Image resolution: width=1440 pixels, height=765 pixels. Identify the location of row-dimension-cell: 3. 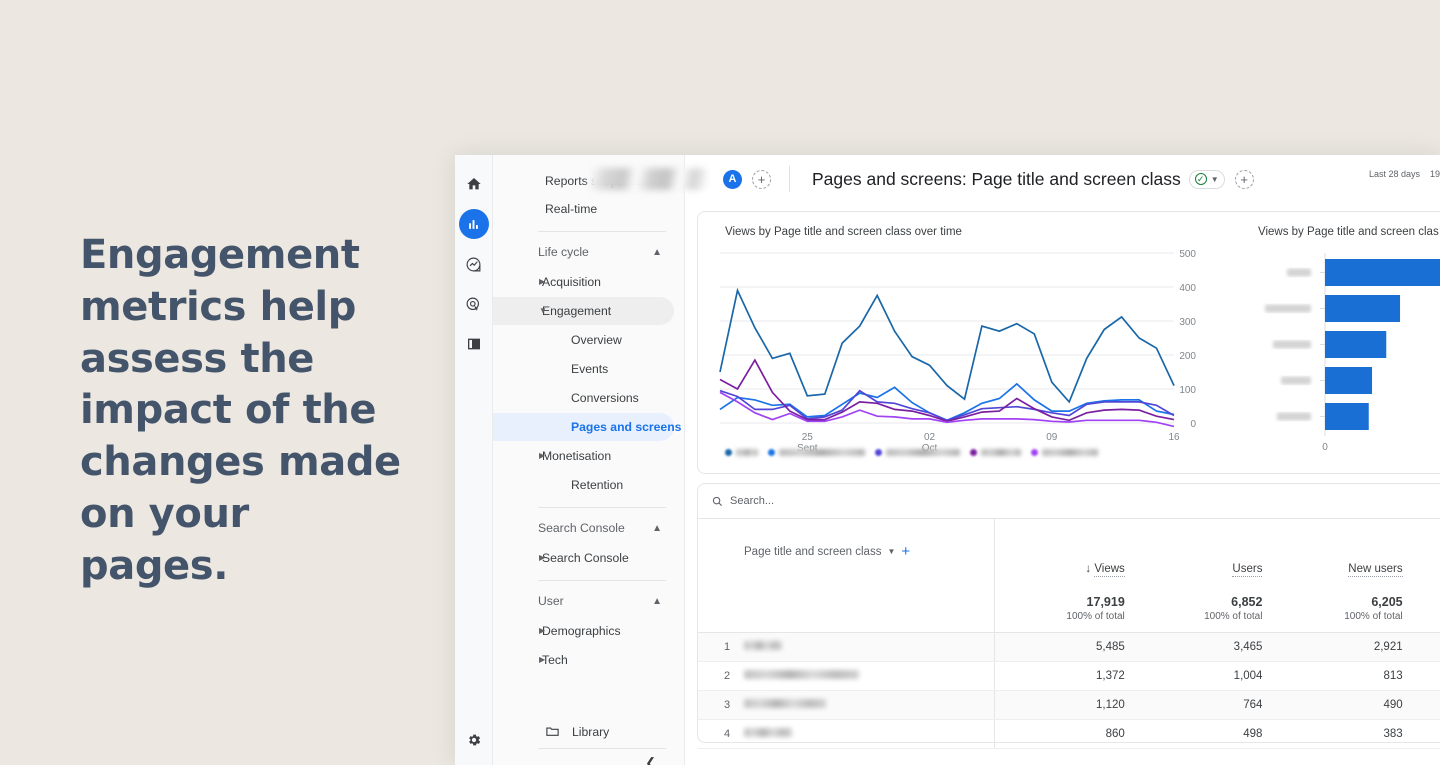
(847, 705).